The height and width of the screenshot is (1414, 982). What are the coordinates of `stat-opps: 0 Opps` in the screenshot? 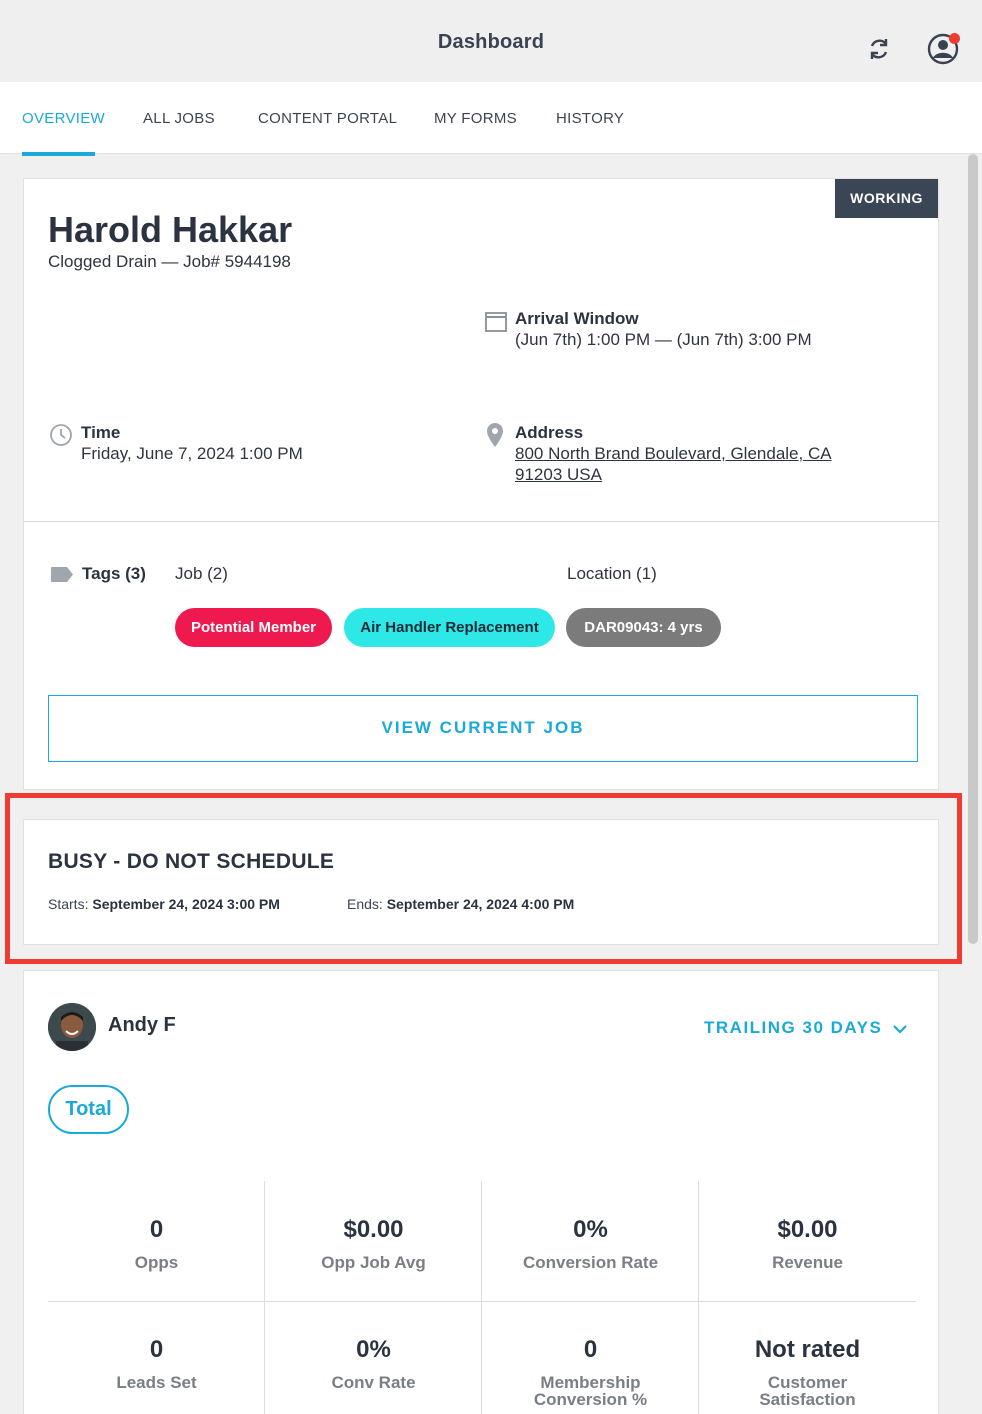 It's located at (156, 1243).